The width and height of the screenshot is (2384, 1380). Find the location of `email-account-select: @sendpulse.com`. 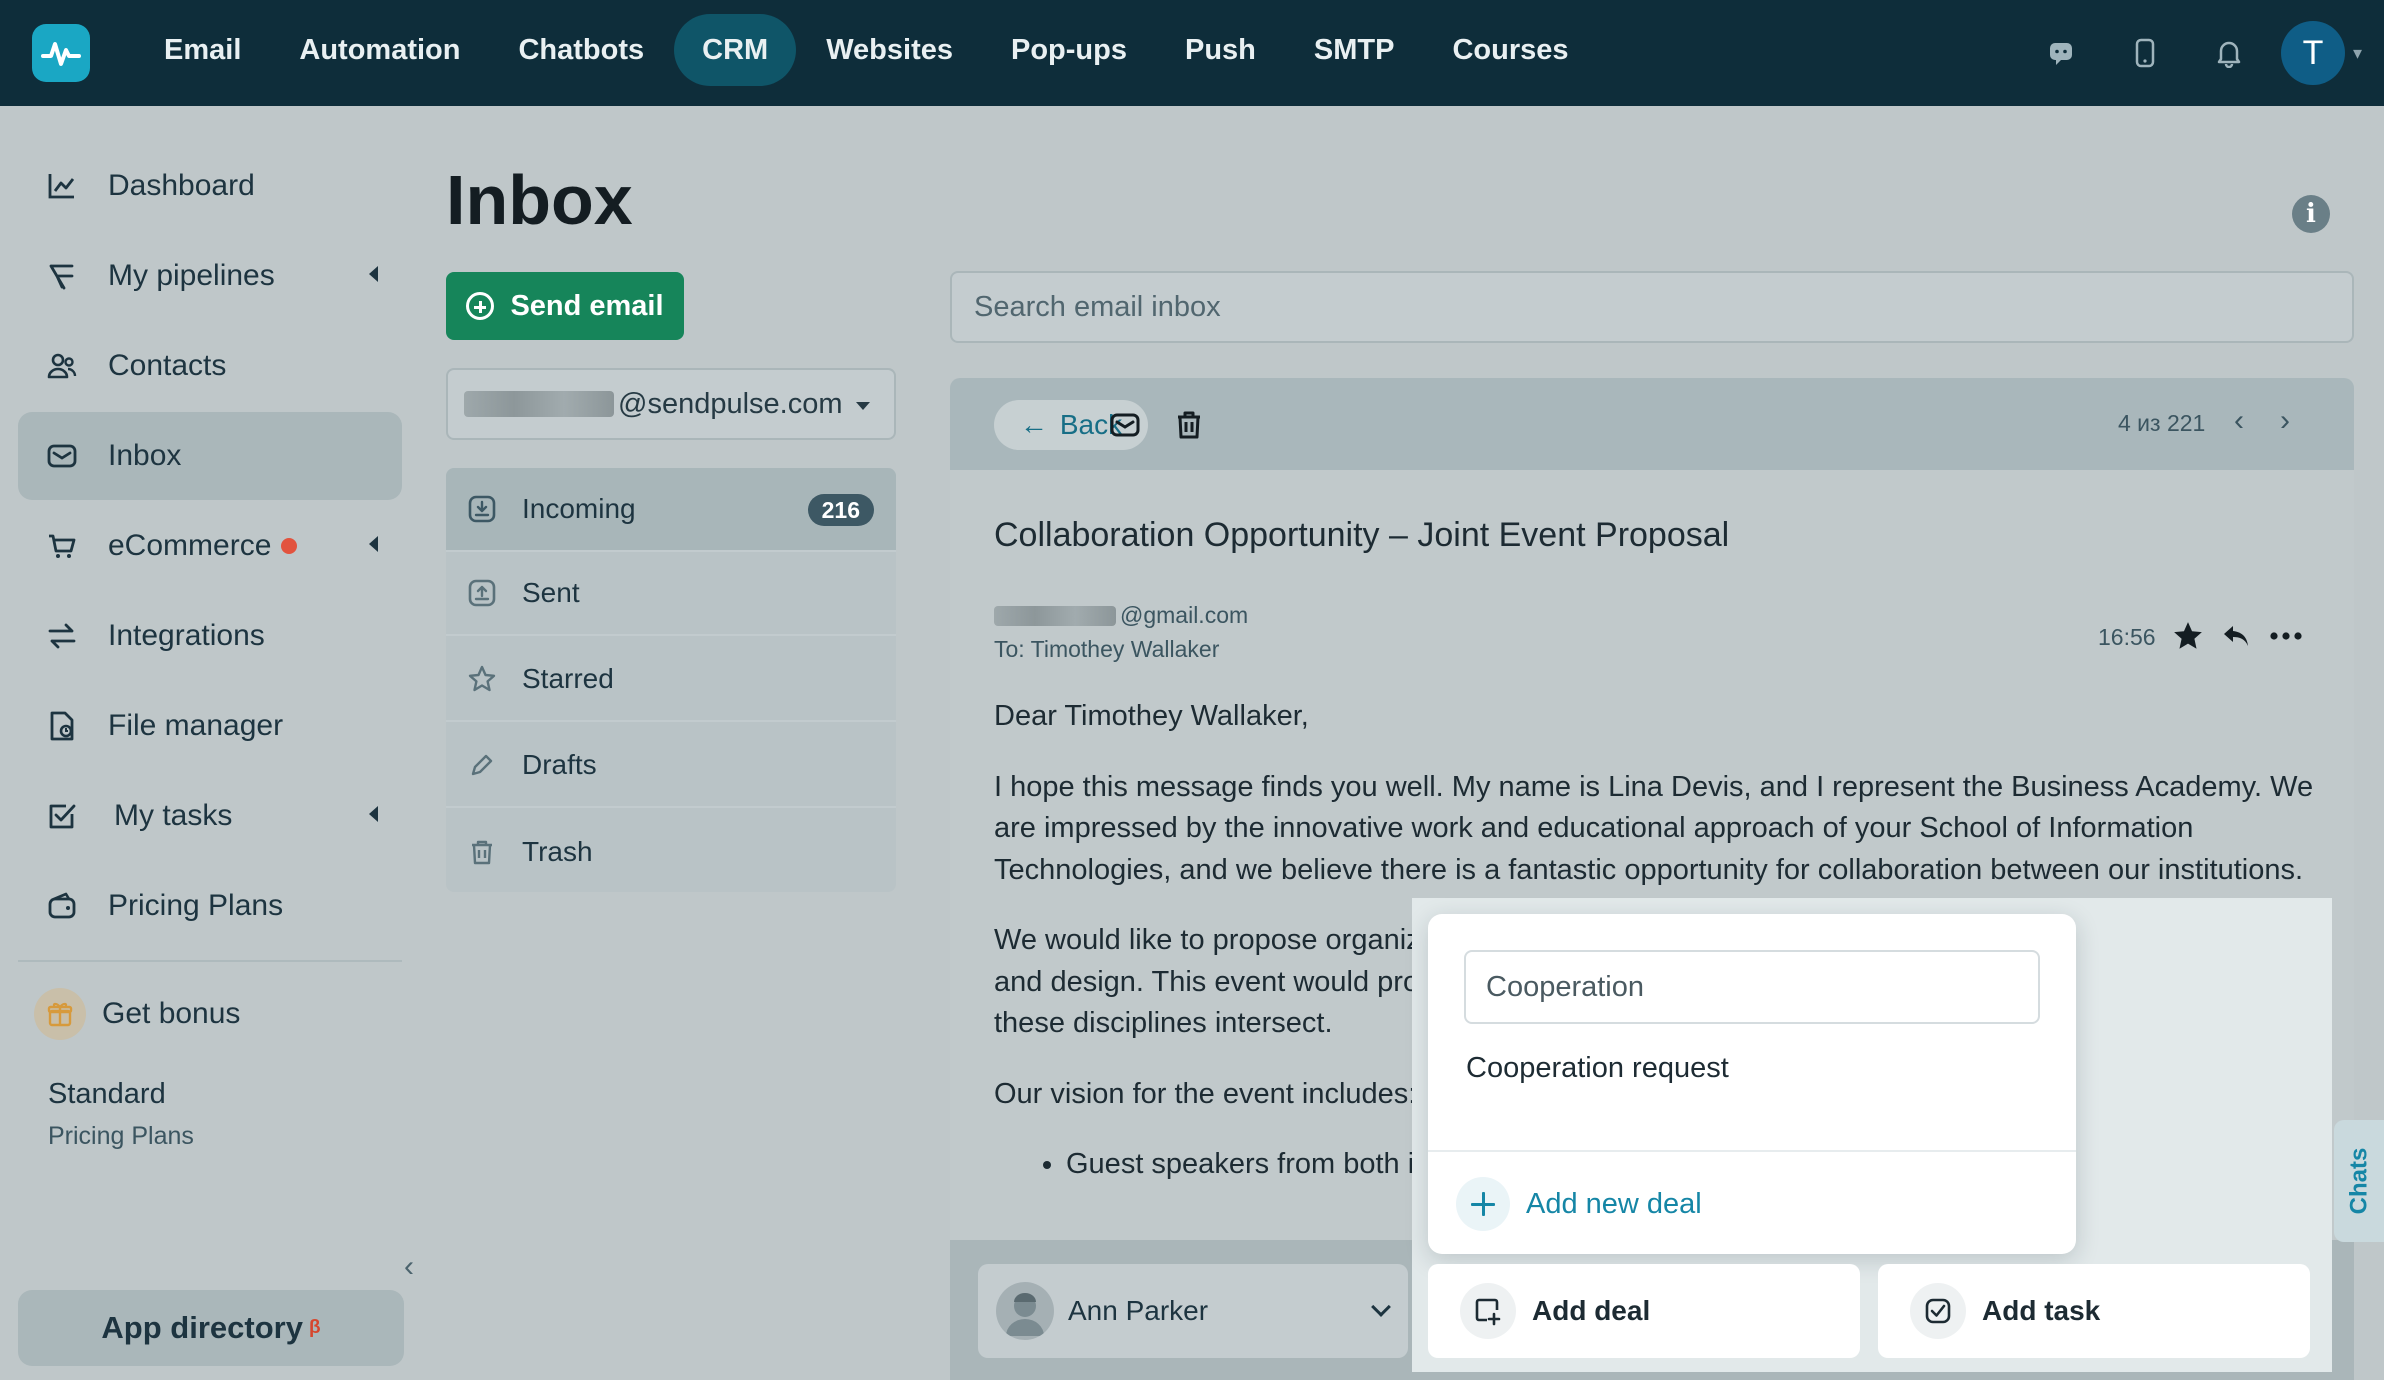

email-account-select: @sendpulse.com is located at coordinates (671, 404).